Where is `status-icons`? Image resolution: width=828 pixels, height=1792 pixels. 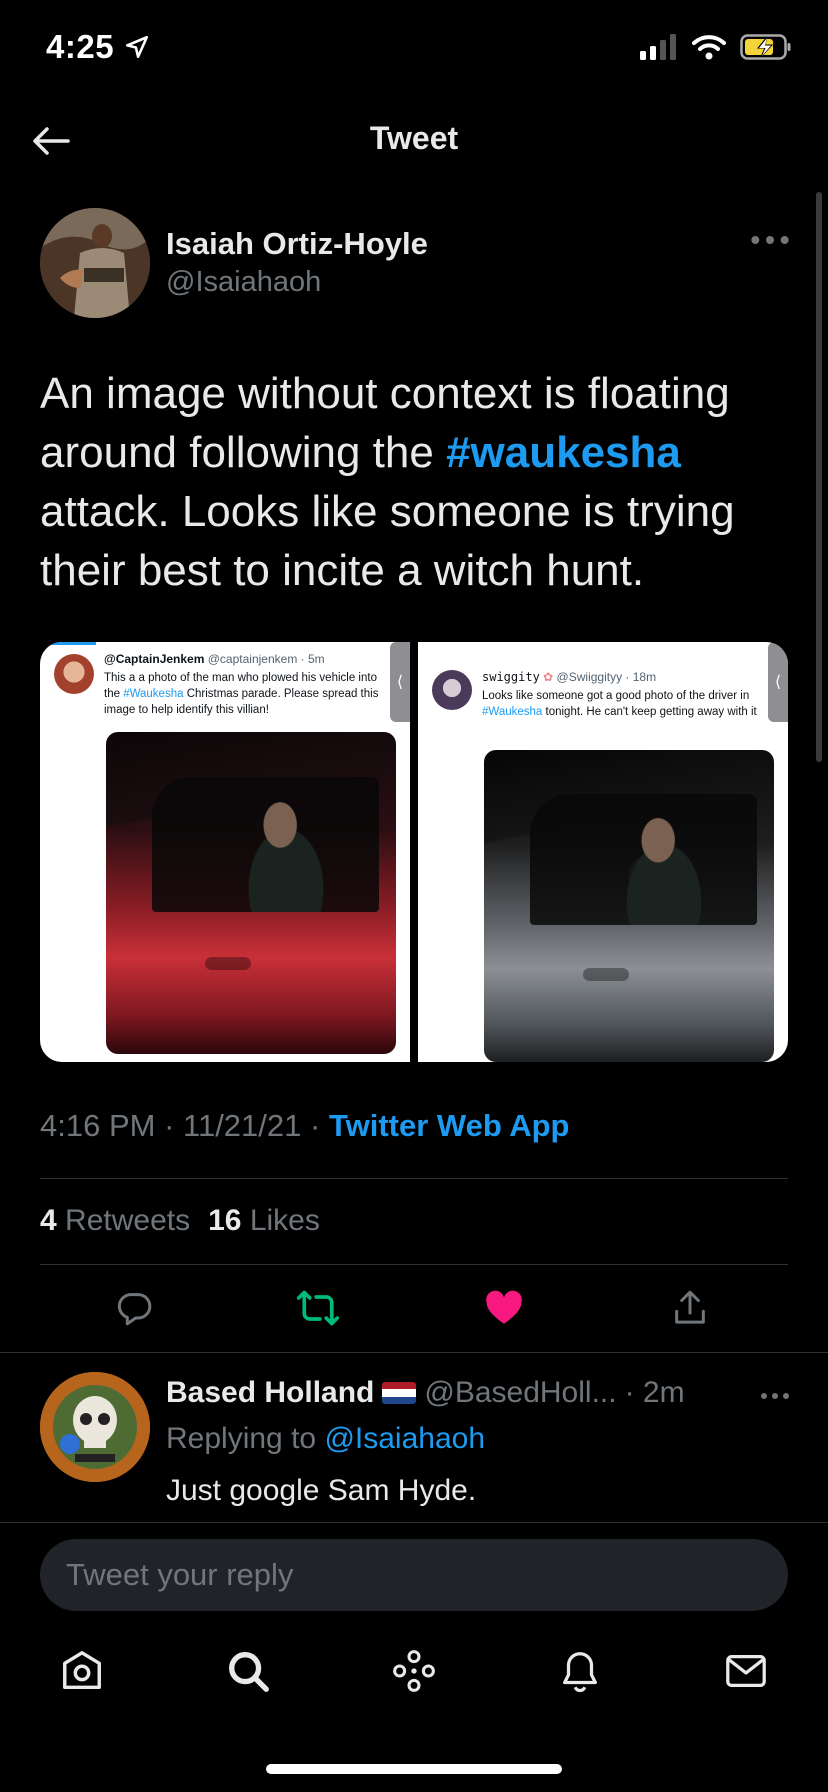
status-icons is located at coordinates (716, 47).